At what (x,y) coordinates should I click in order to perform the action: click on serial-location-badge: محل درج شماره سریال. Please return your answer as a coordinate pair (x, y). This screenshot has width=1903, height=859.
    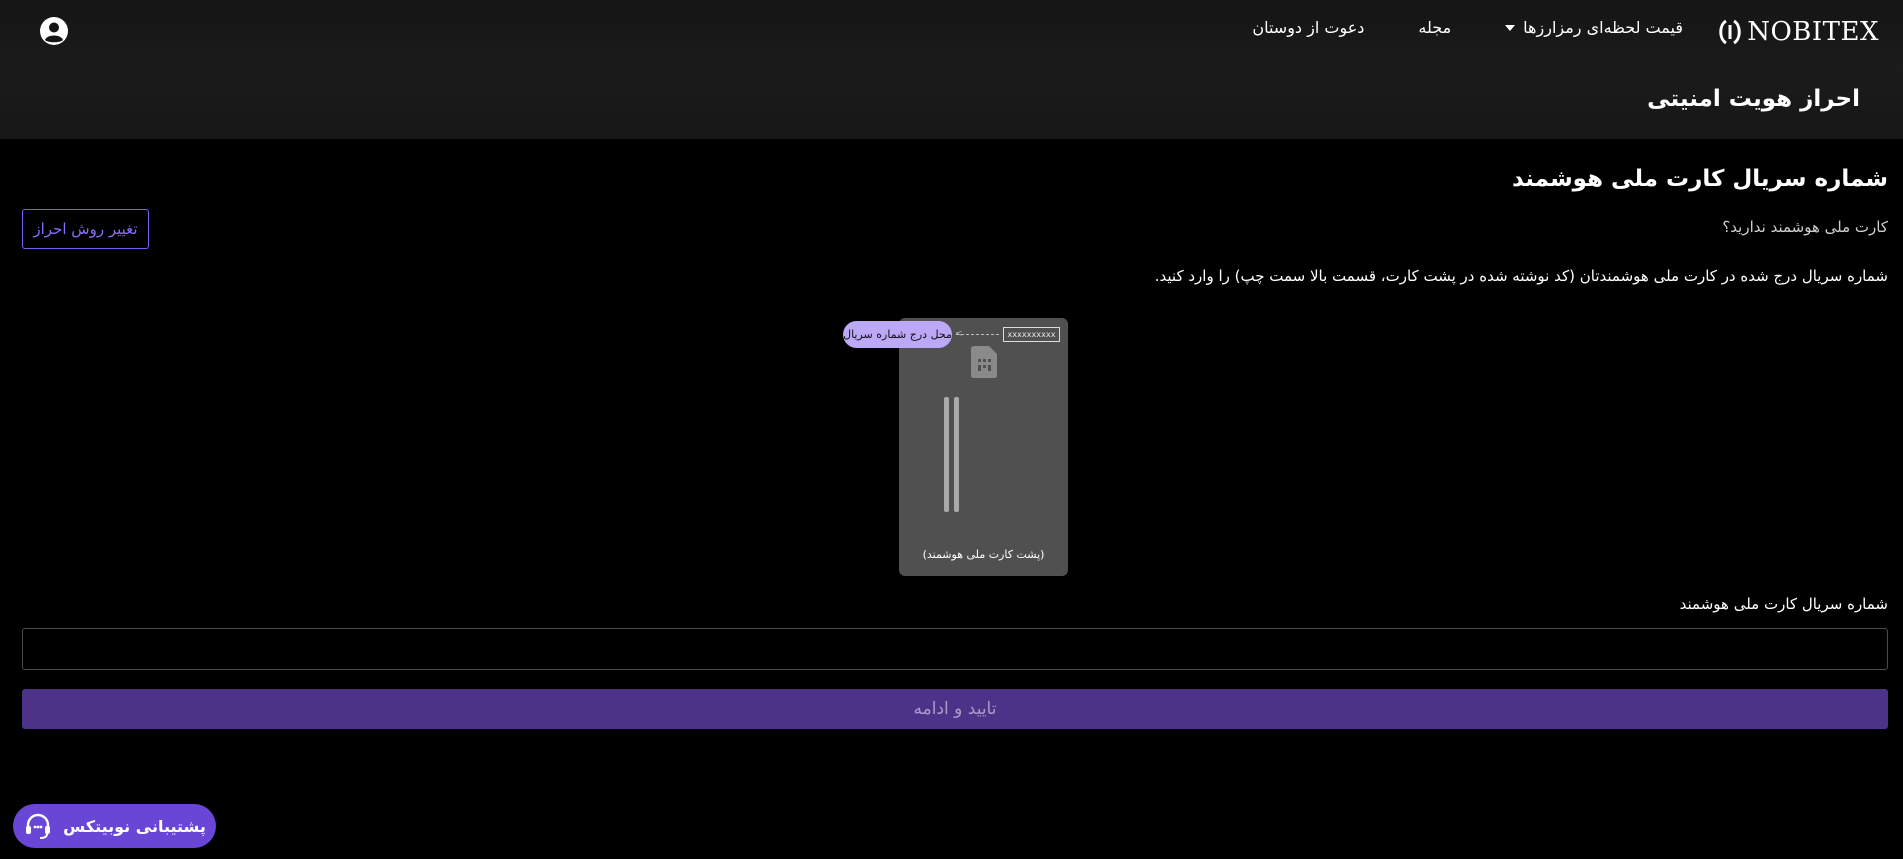
    Looking at the image, I should click on (897, 334).